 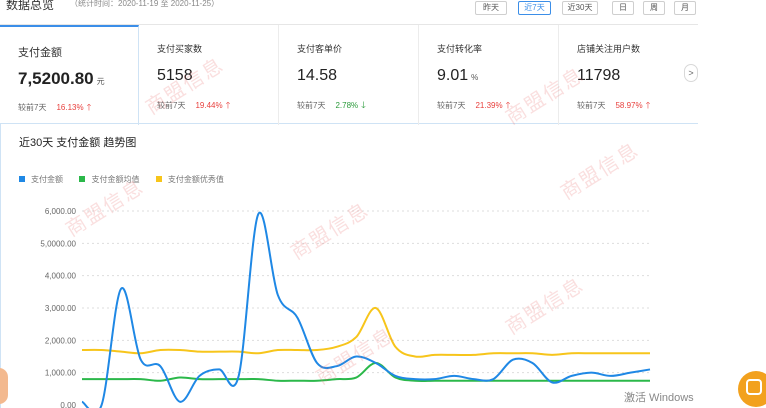 What do you see at coordinates (347, 105) in the screenshot?
I see `compare-percent: 2.78%` at bounding box center [347, 105].